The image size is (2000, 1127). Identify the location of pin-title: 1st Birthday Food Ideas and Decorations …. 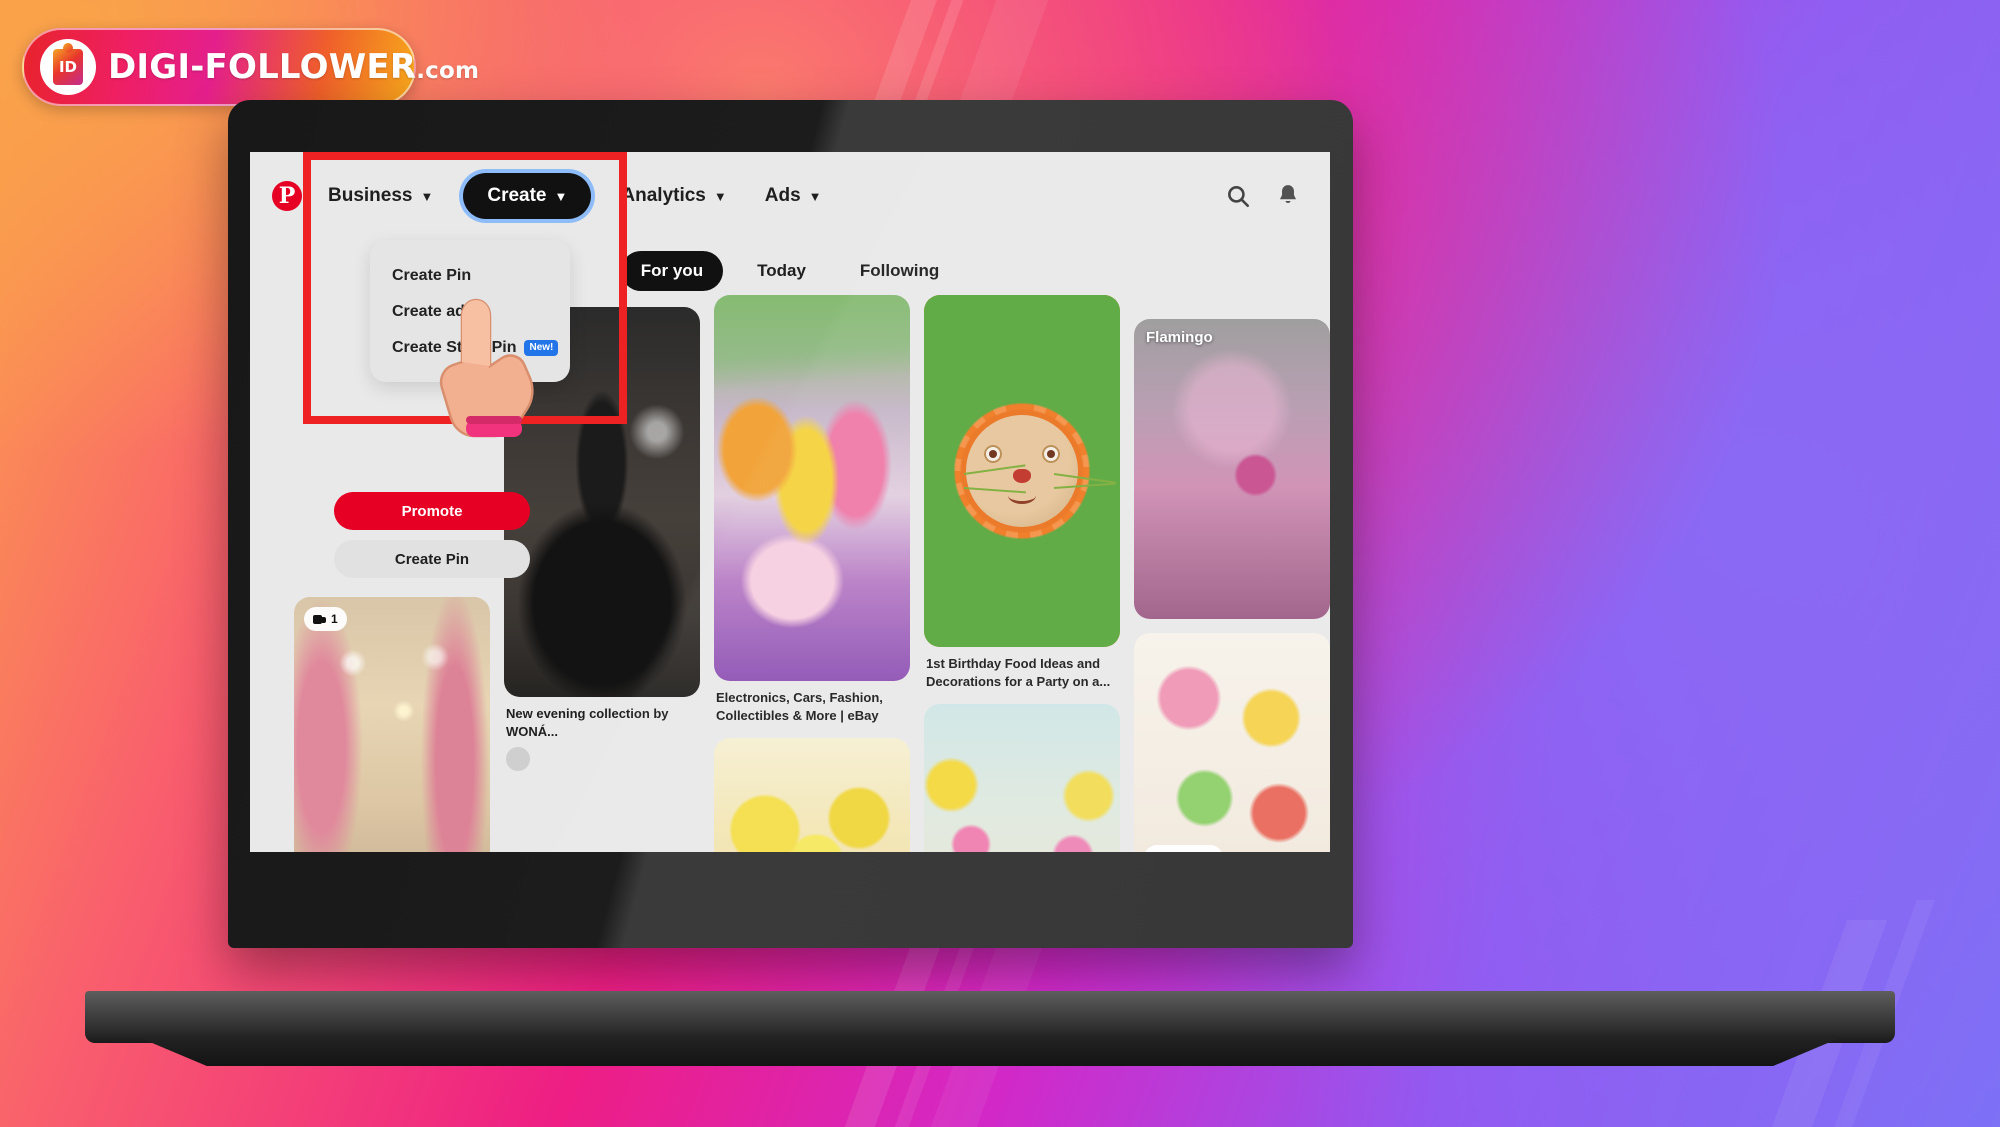
(1018, 672).